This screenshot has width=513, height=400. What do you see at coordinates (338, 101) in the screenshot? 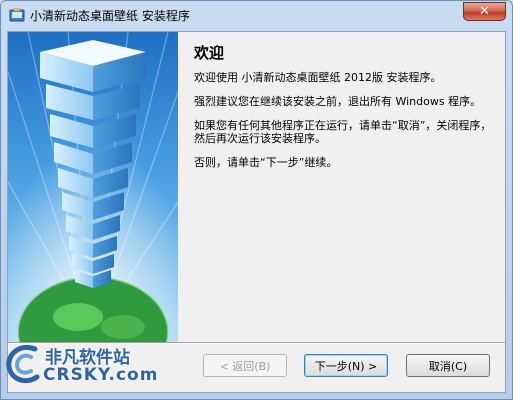
I see `close-programs-advice-text: 强烈建议您在继续该安装之前，退出所有 Windows 程序。` at bounding box center [338, 101].